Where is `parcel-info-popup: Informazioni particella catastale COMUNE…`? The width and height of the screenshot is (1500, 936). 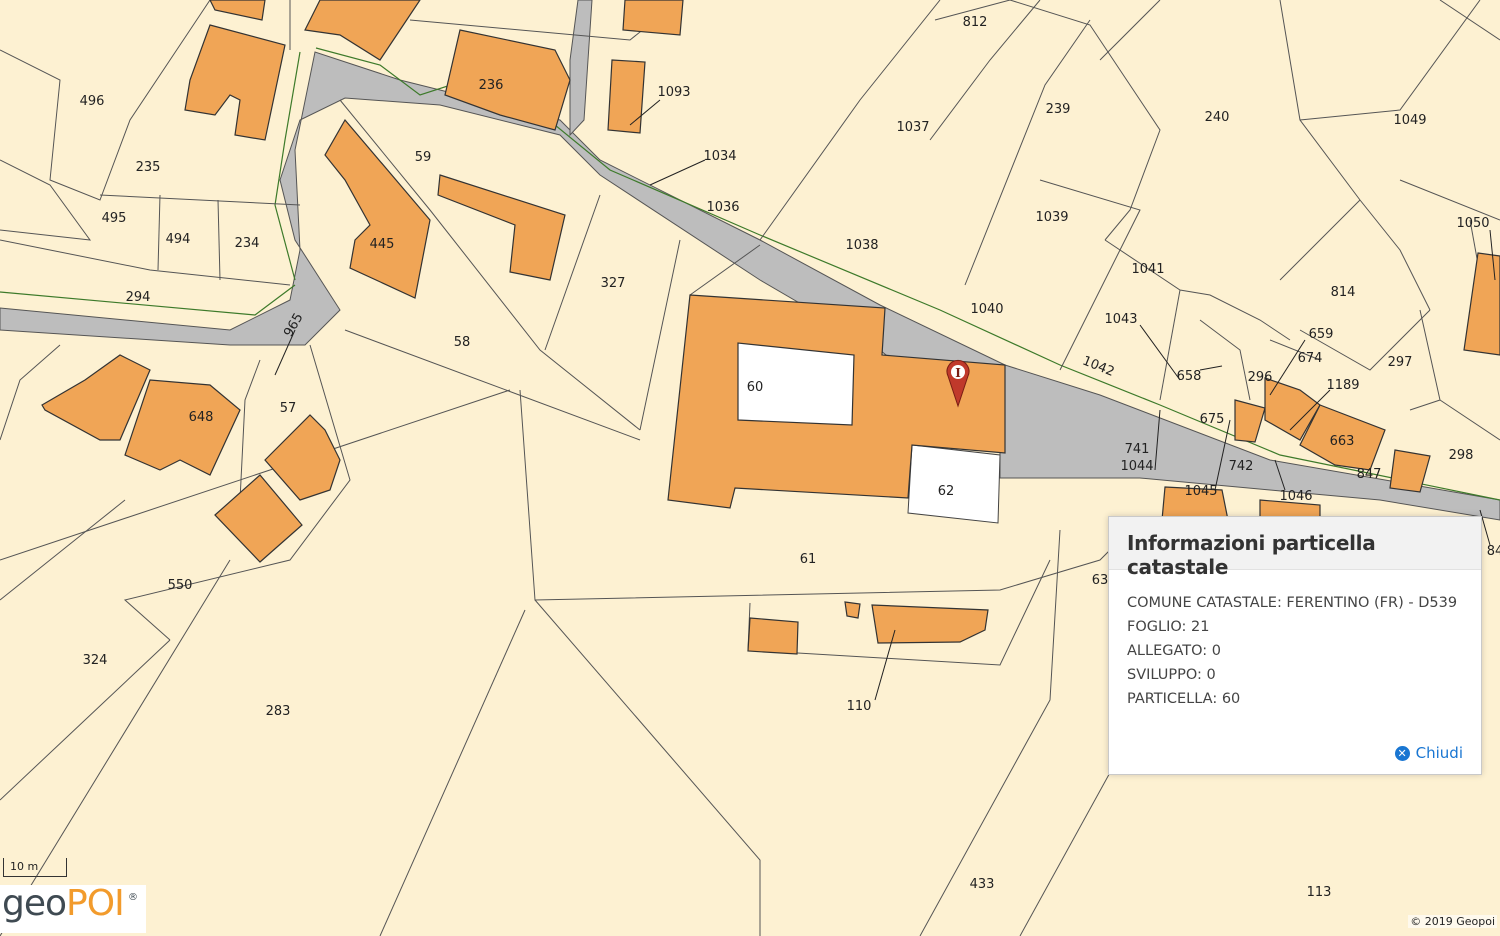
parcel-info-popup: Informazioni particella catastale COMUNE… is located at coordinates (1295, 645).